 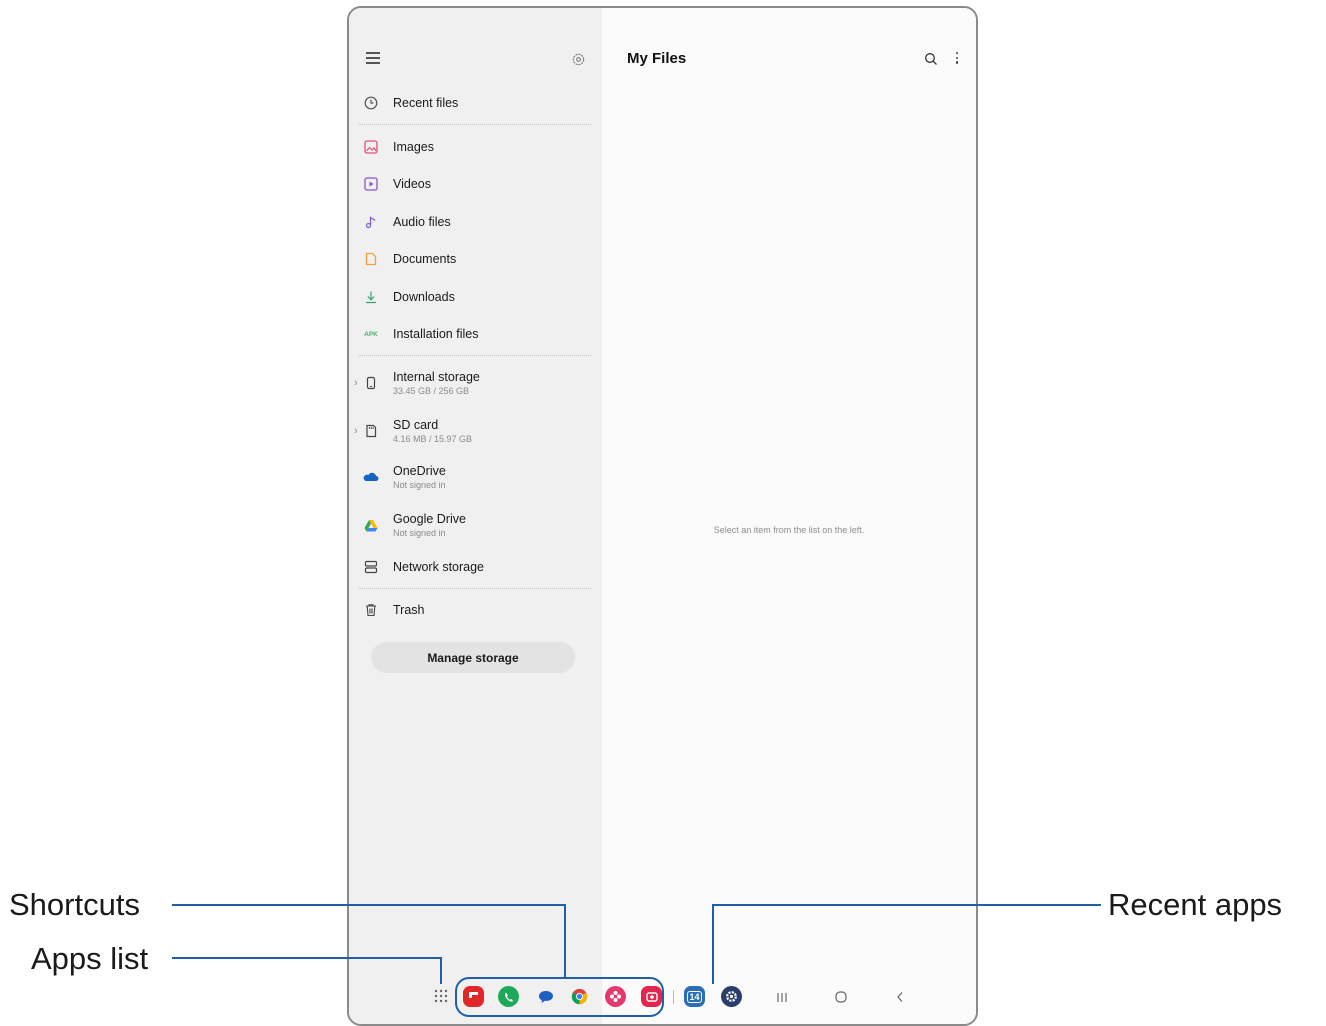 I want to click on sidebar-item-installation-files: APK Installation files, so click(x=478, y=334).